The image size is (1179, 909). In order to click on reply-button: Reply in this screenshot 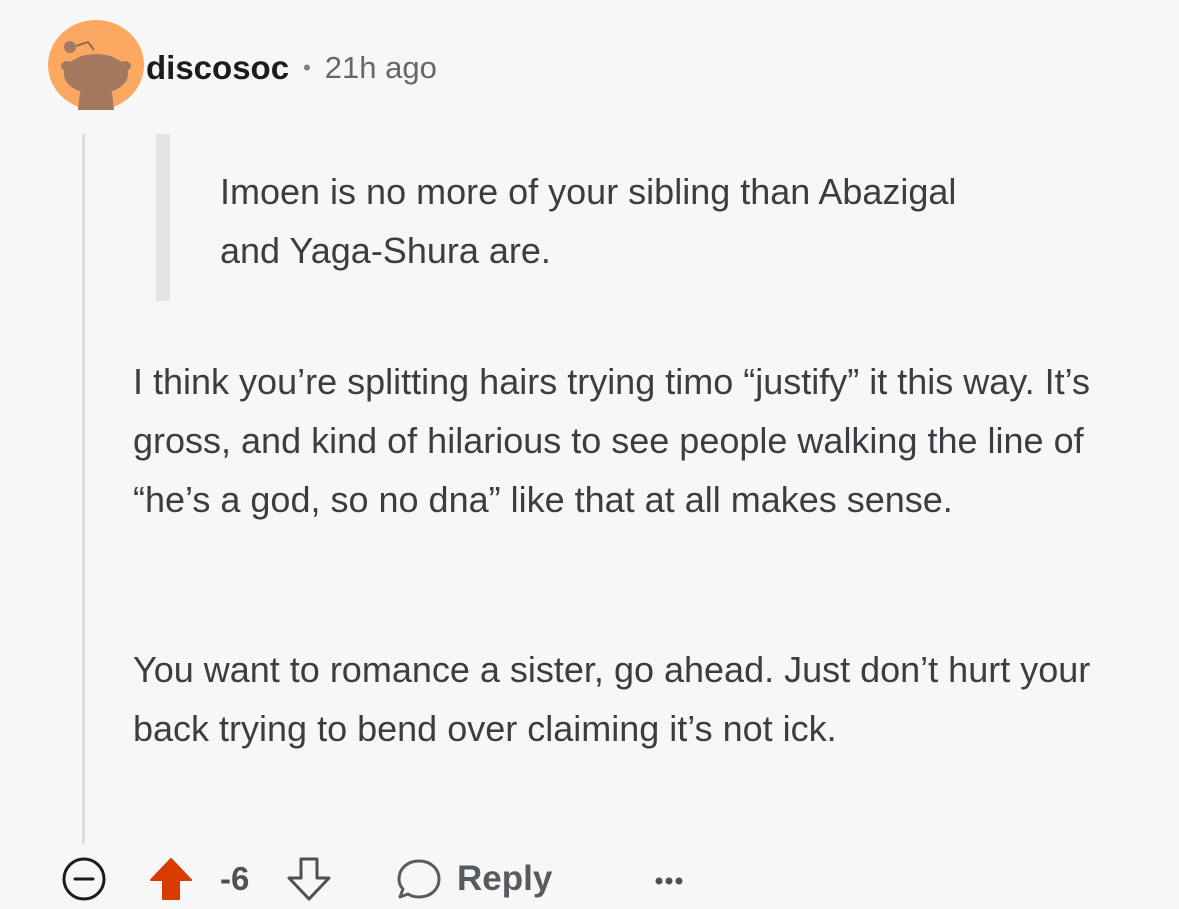, I will do `click(473, 879)`.